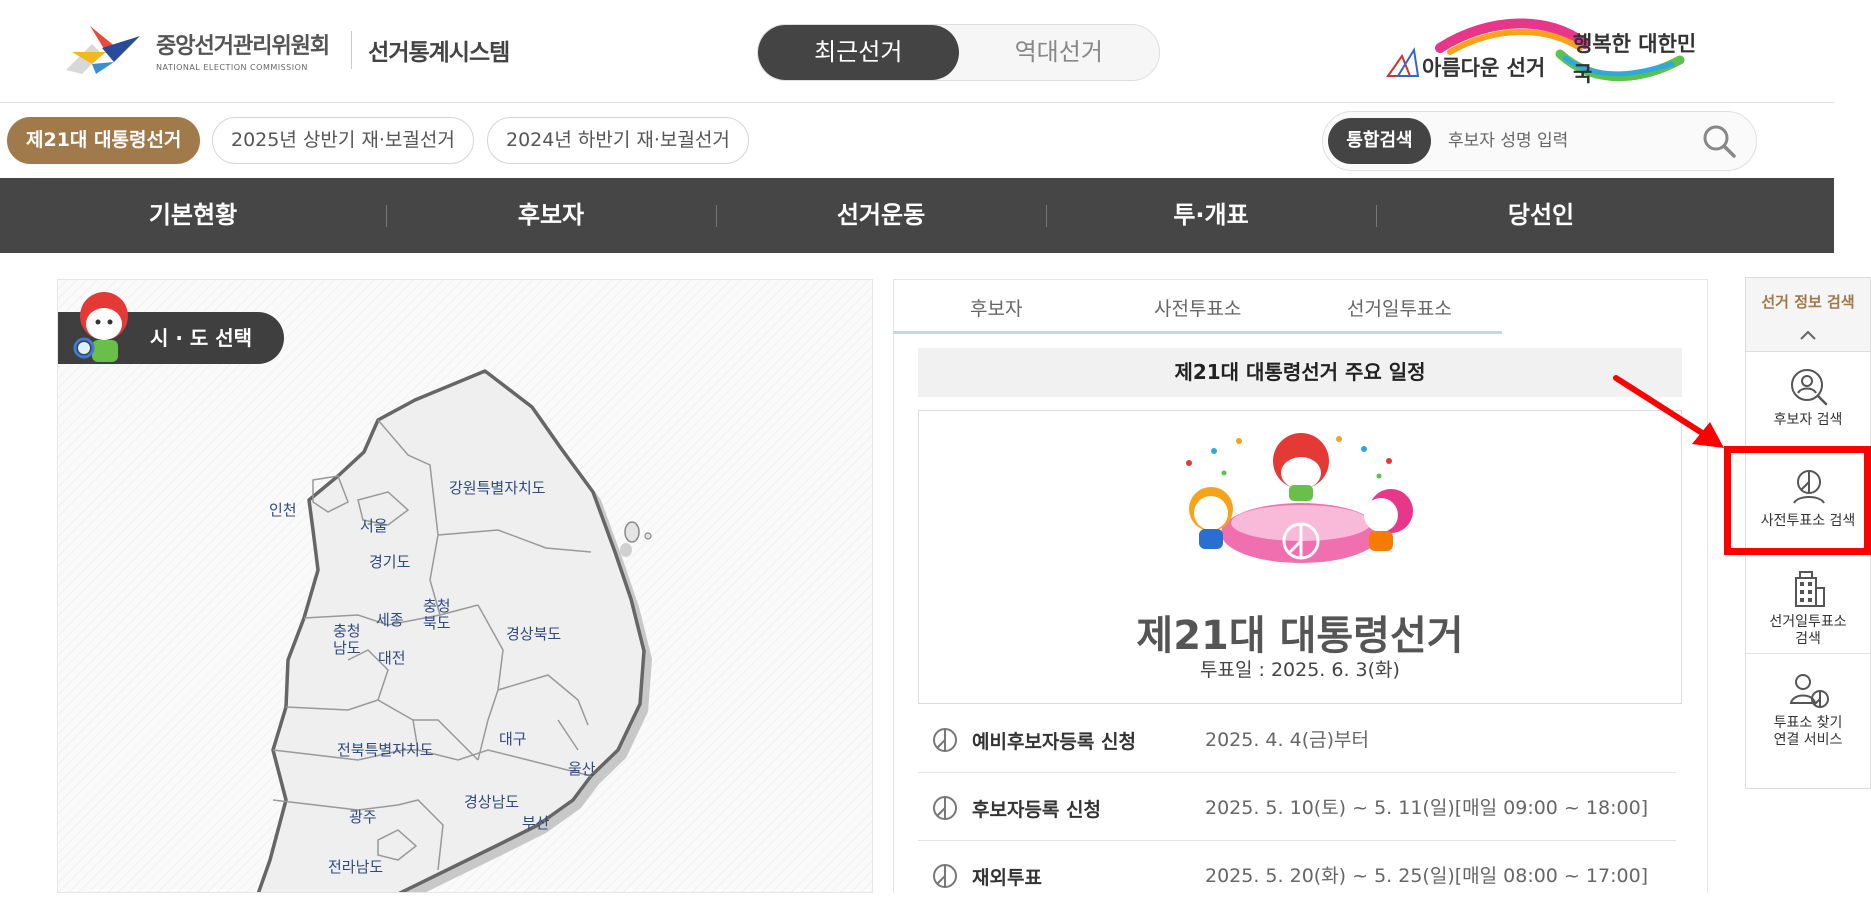  I want to click on tab-election-day-stations: 선거일투표소, so click(1399, 307).